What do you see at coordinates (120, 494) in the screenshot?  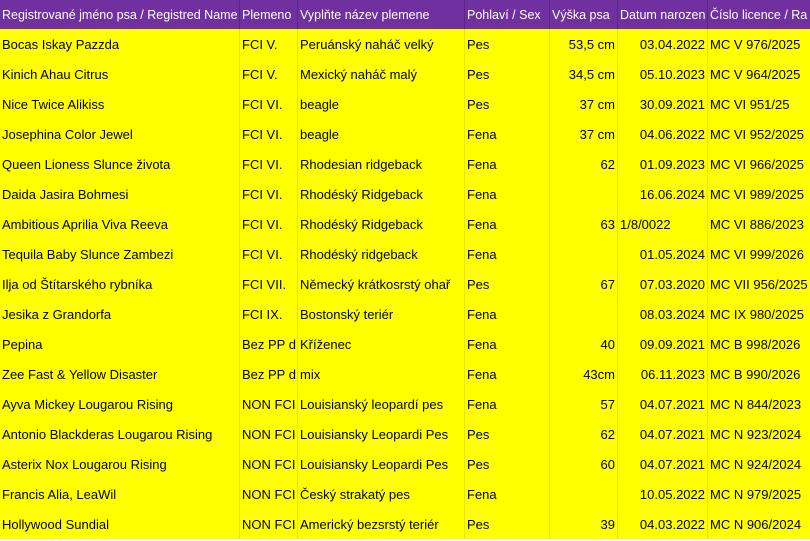 I see `cell-name: Francis Alia, LeaWil` at bounding box center [120, 494].